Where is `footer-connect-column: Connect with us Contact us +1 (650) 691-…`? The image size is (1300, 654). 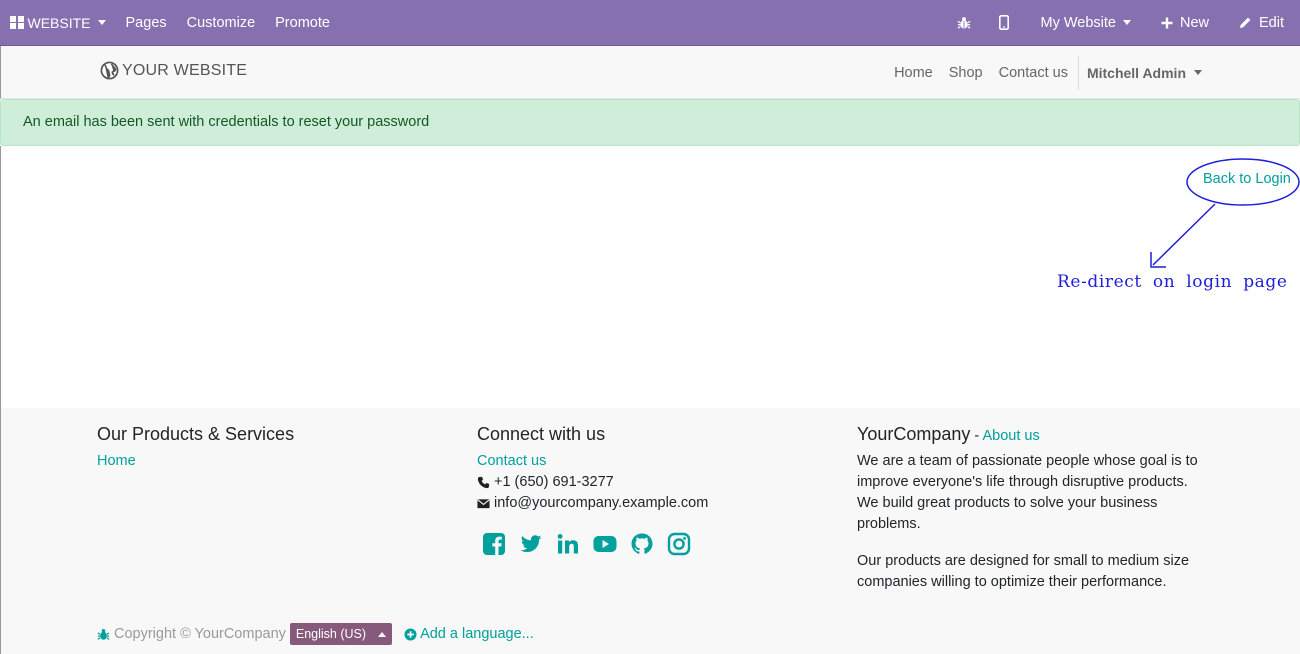 footer-connect-column: Connect with us Contact us +1 (650) 691-… is located at coordinates (647, 490).